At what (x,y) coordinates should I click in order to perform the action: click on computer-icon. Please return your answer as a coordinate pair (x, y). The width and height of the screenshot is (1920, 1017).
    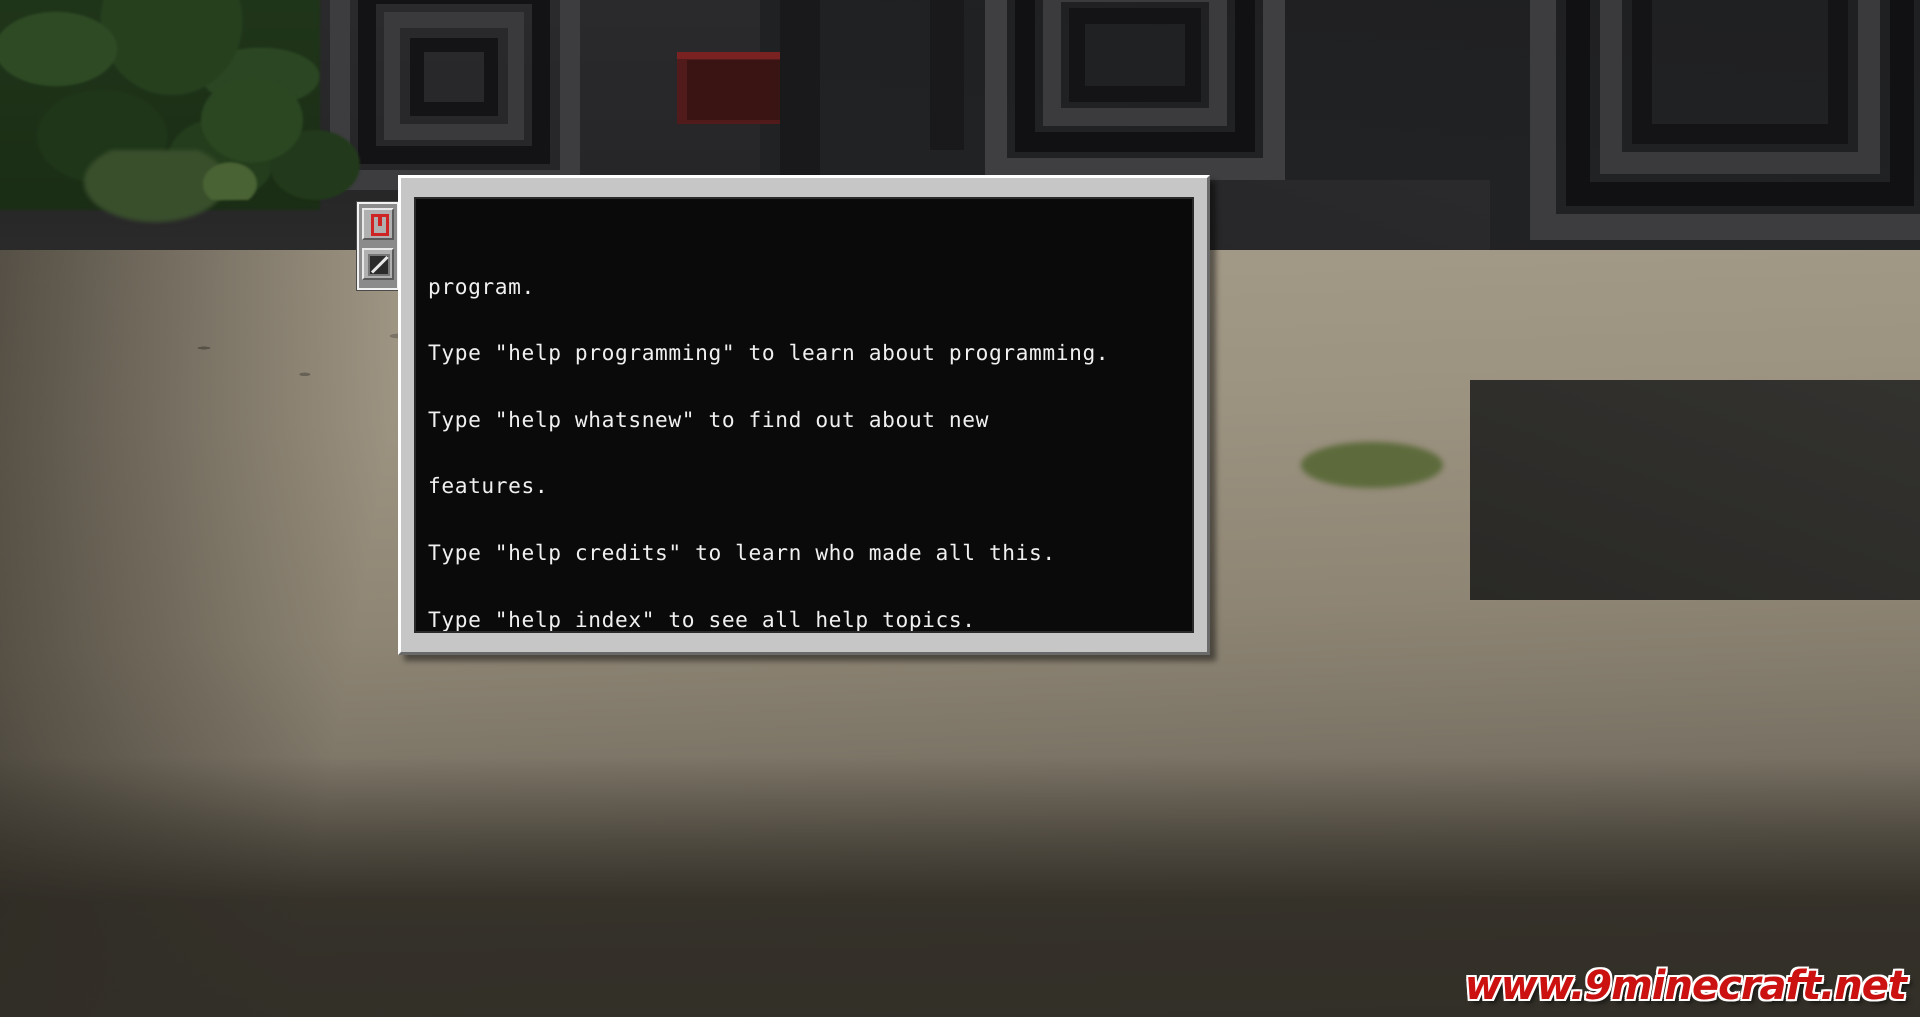
    Looking at the image, I should click on (380, 225).